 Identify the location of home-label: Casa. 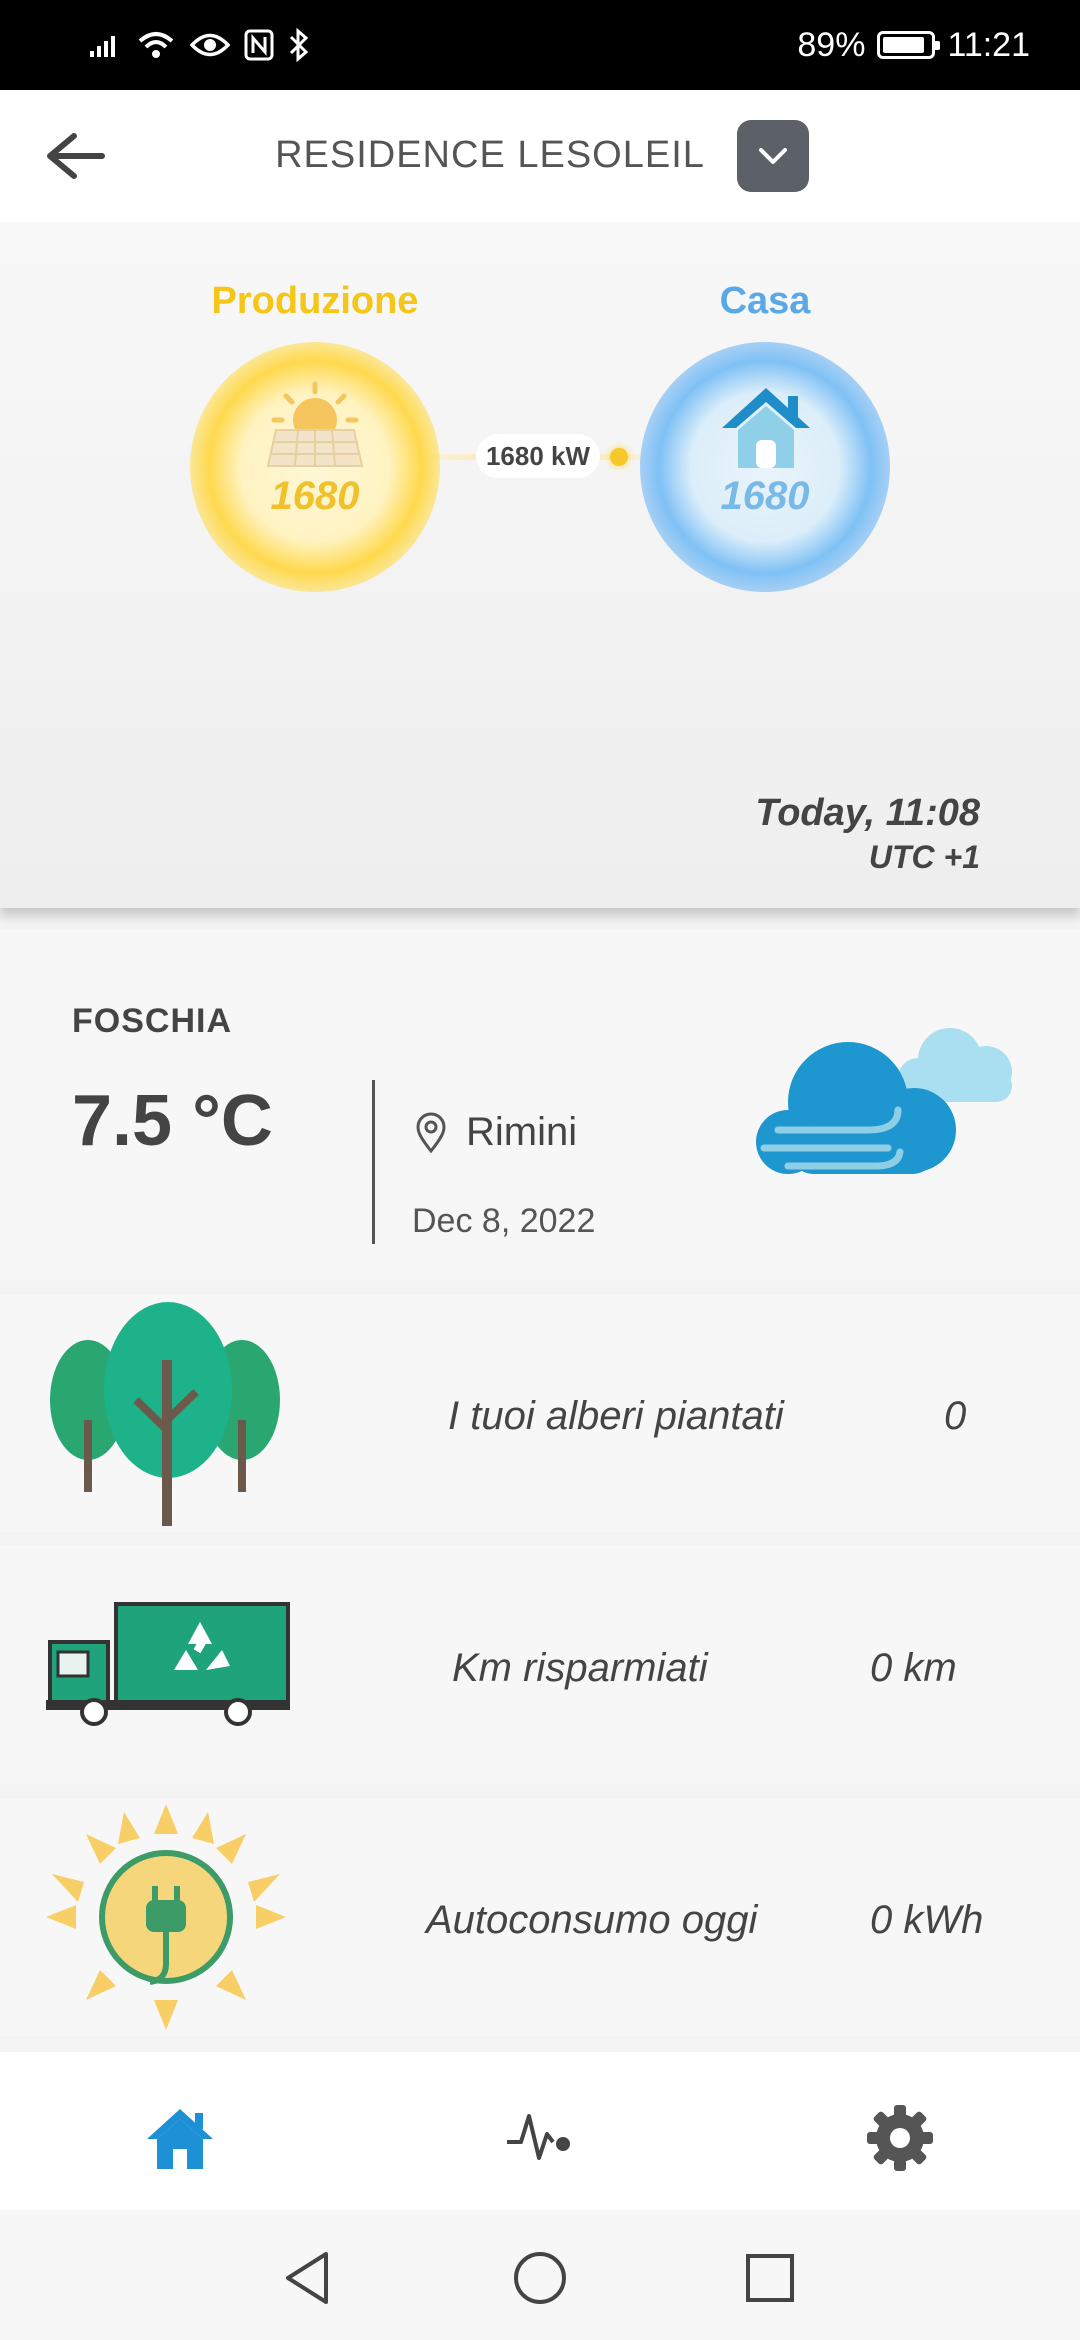
(765, 301).